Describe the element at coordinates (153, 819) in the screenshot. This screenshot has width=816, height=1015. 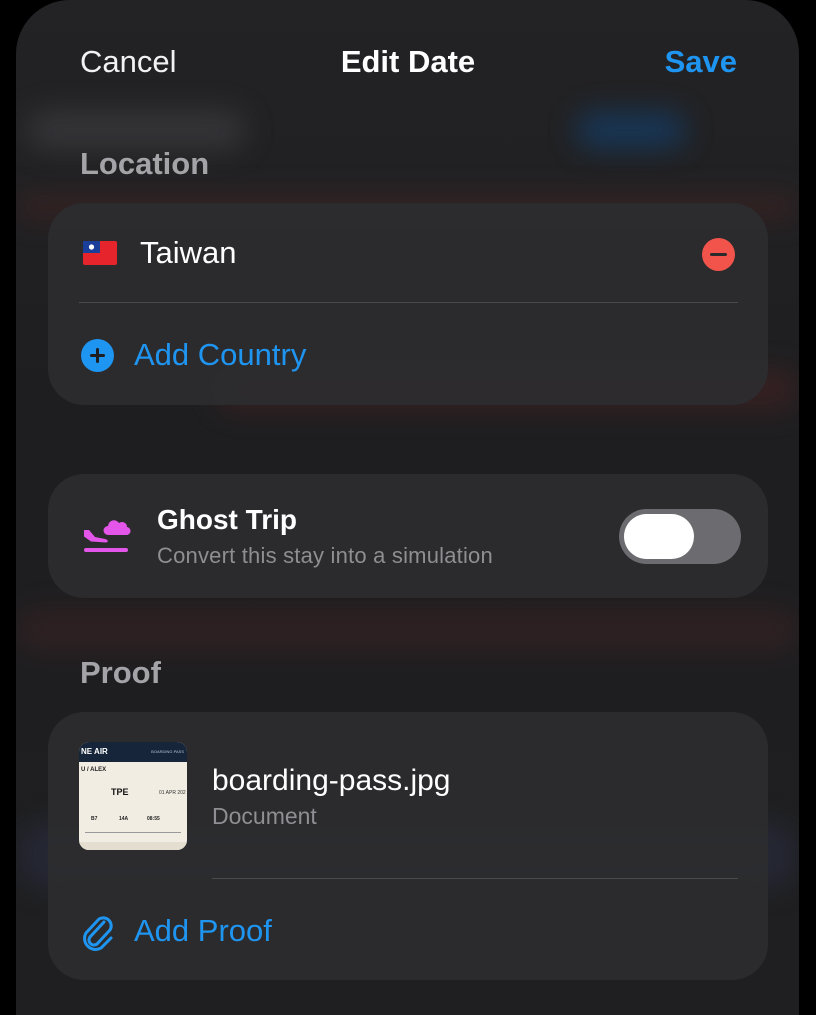
I see `thumbnail-field: 08:55` at that location.